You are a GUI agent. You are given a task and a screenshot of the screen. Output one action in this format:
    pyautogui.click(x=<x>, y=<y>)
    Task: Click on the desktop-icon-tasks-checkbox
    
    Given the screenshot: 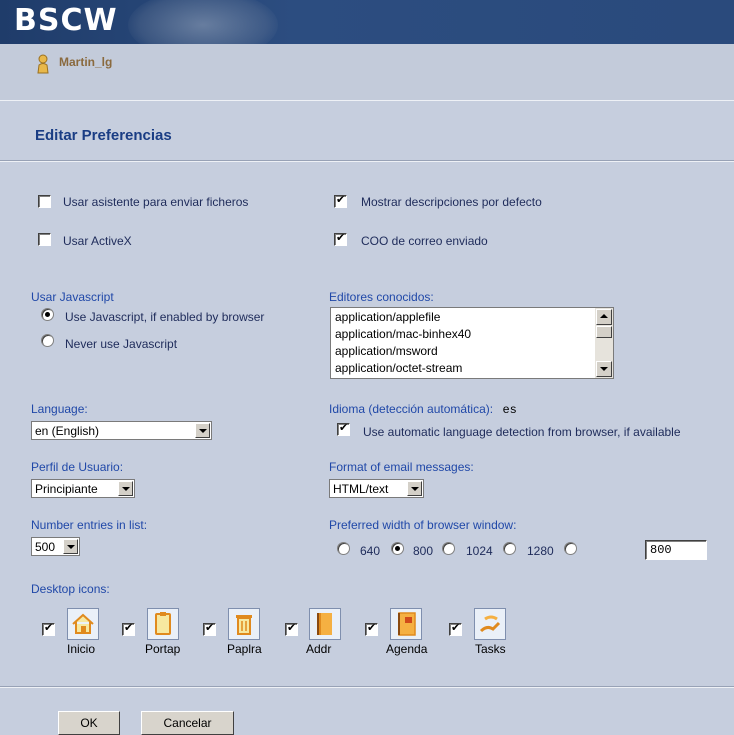 What is the action you would take?
    pyautogui.click(x=455, y=628)
    